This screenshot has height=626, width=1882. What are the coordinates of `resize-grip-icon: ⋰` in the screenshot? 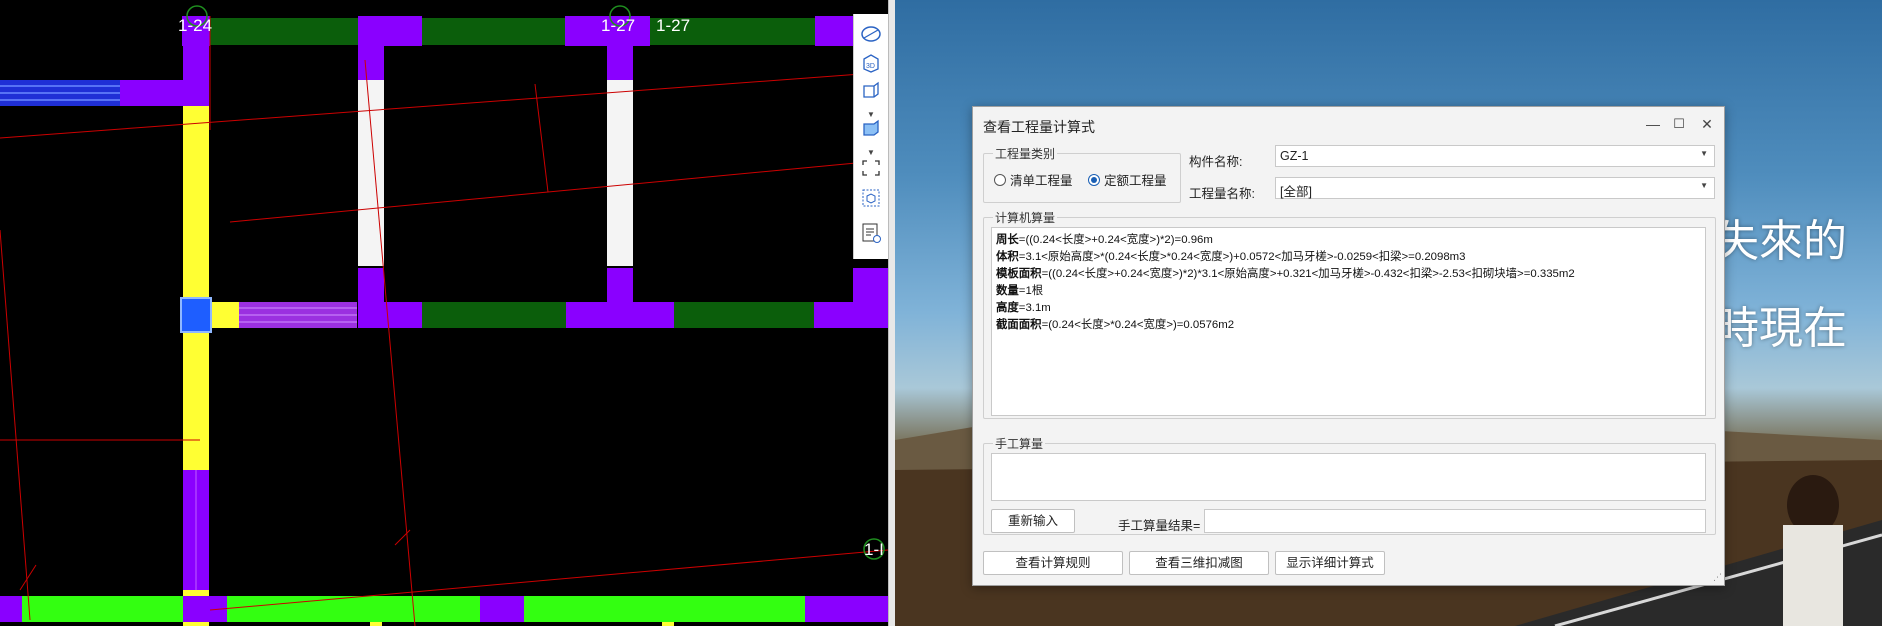 It's located at (1717, 577).